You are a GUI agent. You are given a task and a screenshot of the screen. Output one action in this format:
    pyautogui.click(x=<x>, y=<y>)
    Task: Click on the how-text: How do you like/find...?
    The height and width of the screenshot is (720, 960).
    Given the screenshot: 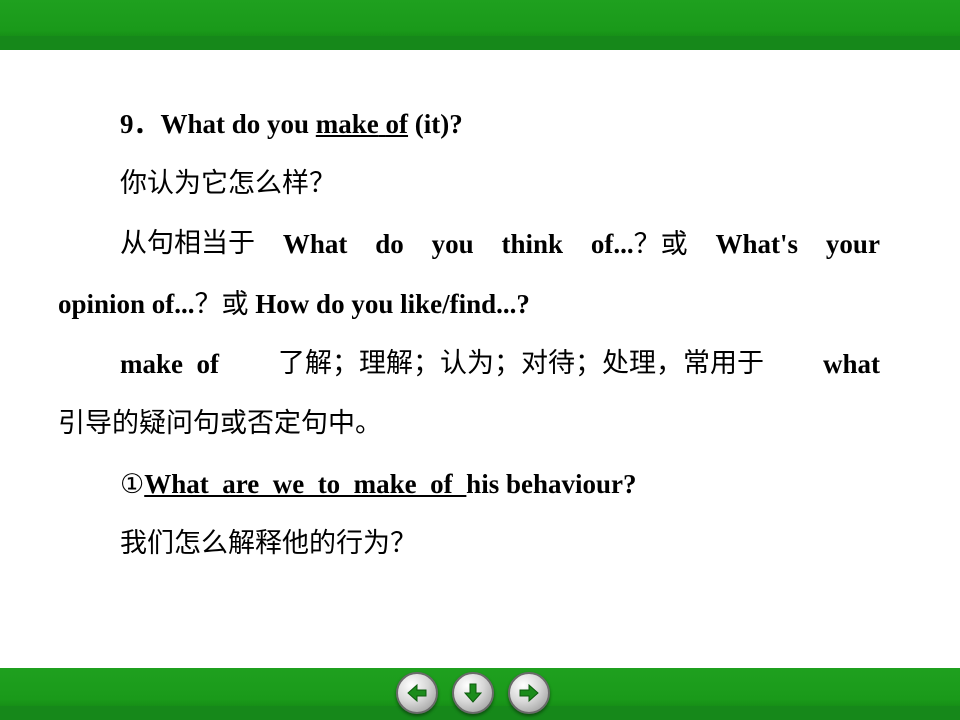 What is the action you would take?
    pyautogui.click(x=392, y=304)
    